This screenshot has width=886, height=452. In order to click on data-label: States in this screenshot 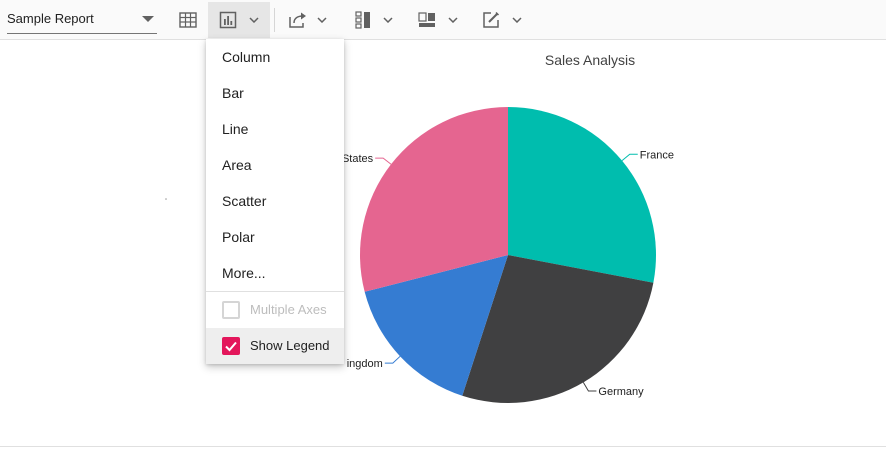, I will do `click(358, 159)`.